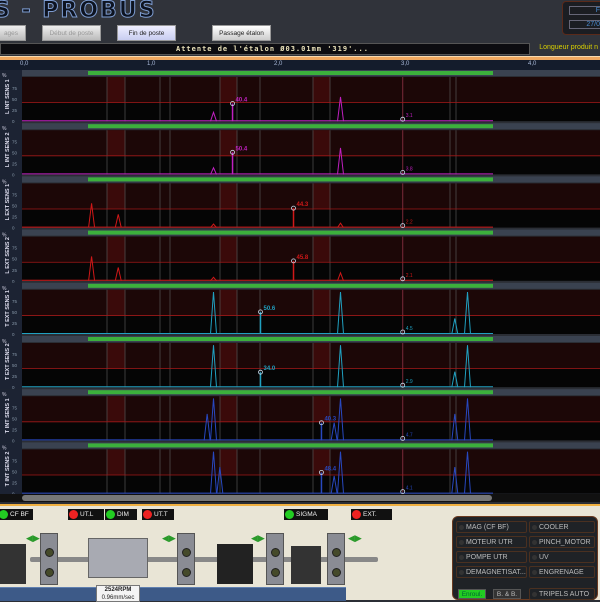 This screenshot has width=600, height=602. What do you see at coordinates (146, 33) in the screenshot?
I see `end-shift-button: Fin de poste` at bounding box center [146, 33].